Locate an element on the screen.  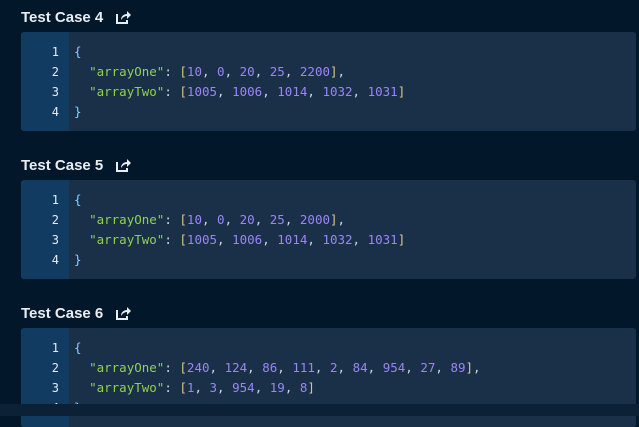
test-case-title: Test Case 6 is located at coordinates (76, 313).